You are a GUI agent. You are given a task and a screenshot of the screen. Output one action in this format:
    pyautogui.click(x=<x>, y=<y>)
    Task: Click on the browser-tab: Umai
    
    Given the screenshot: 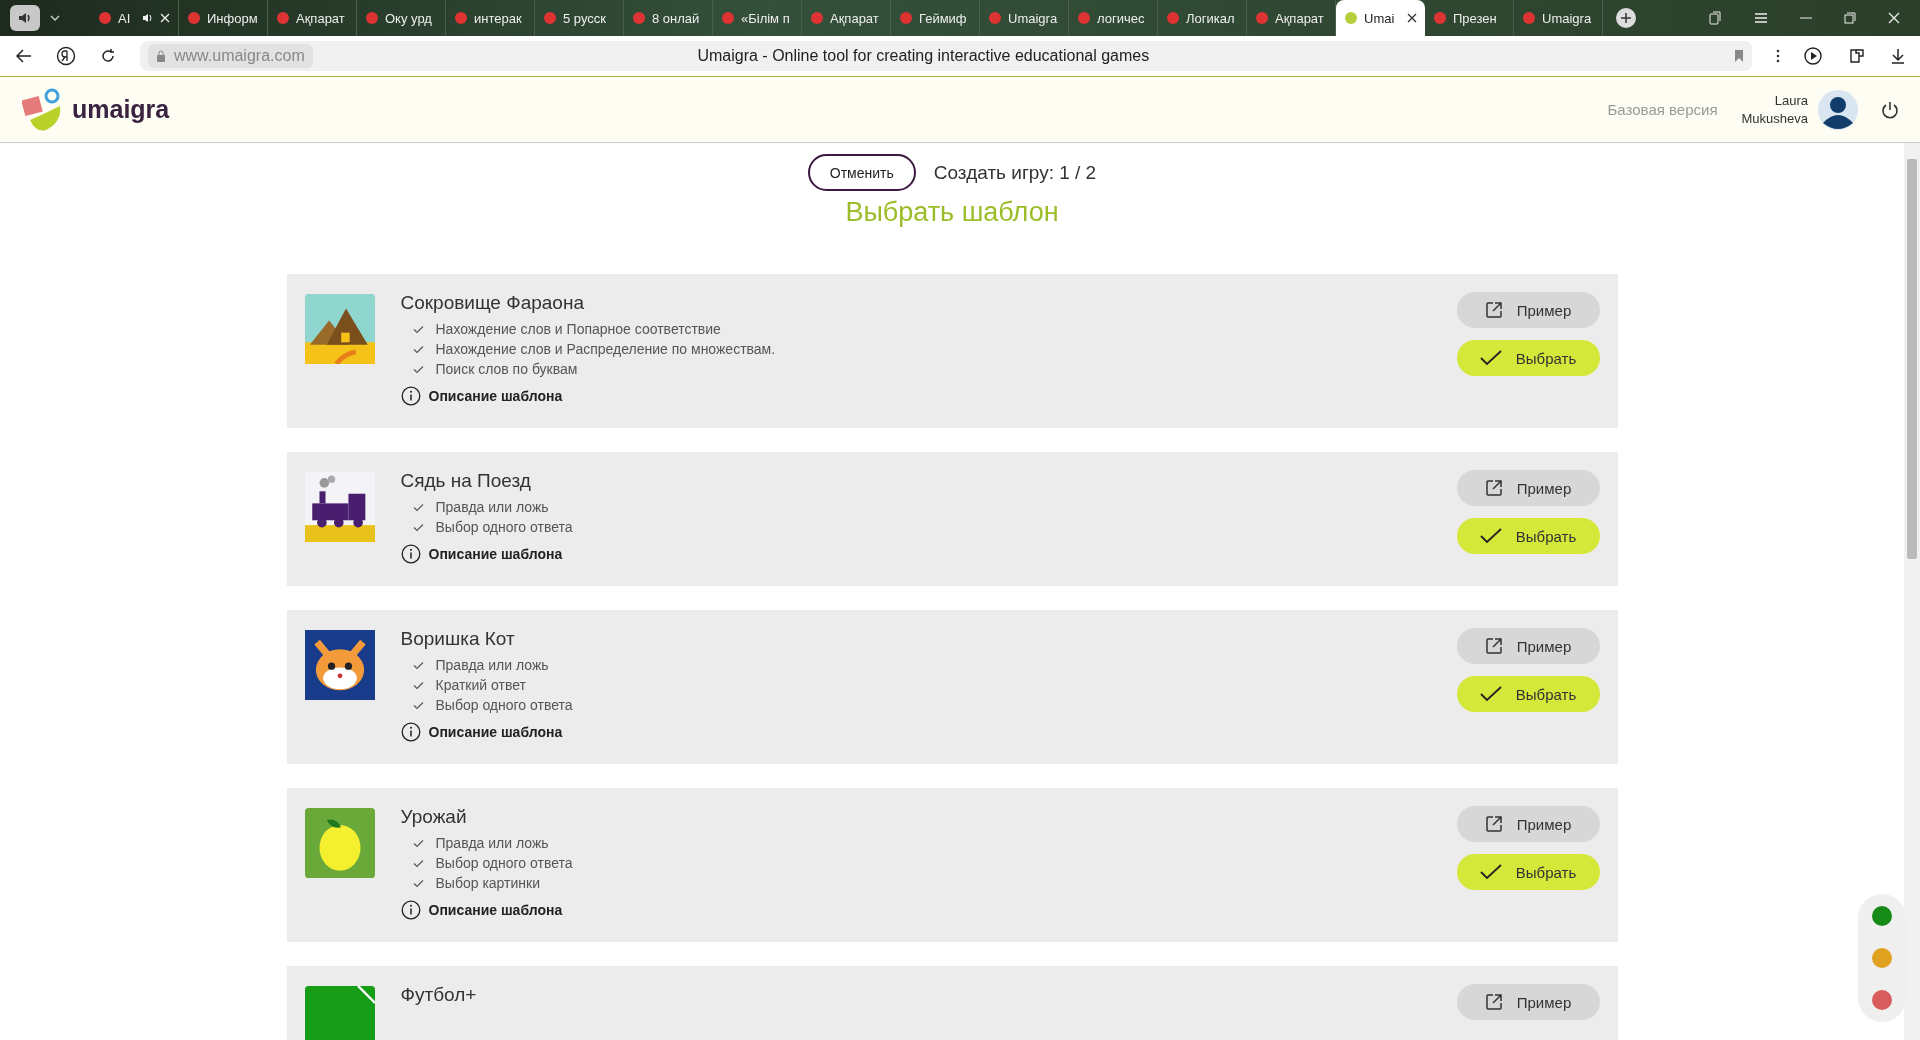 What is the action you would take?
    pyautogui.click(x=1380, y=18)
    